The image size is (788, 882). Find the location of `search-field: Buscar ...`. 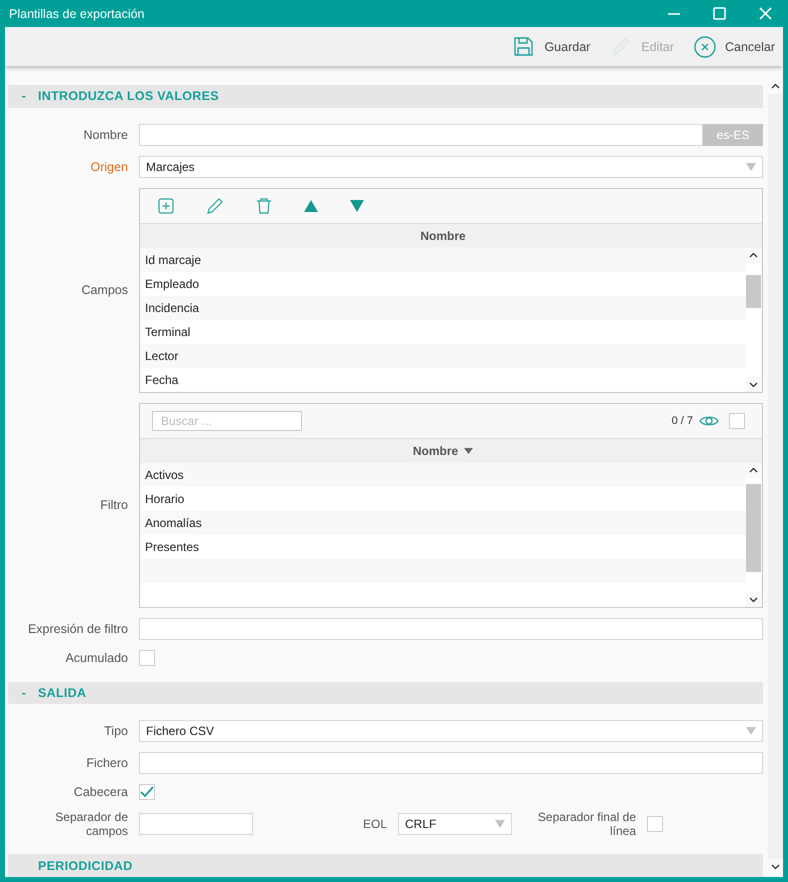

search-field: Buscar ... is located at coordinates (227, 420).